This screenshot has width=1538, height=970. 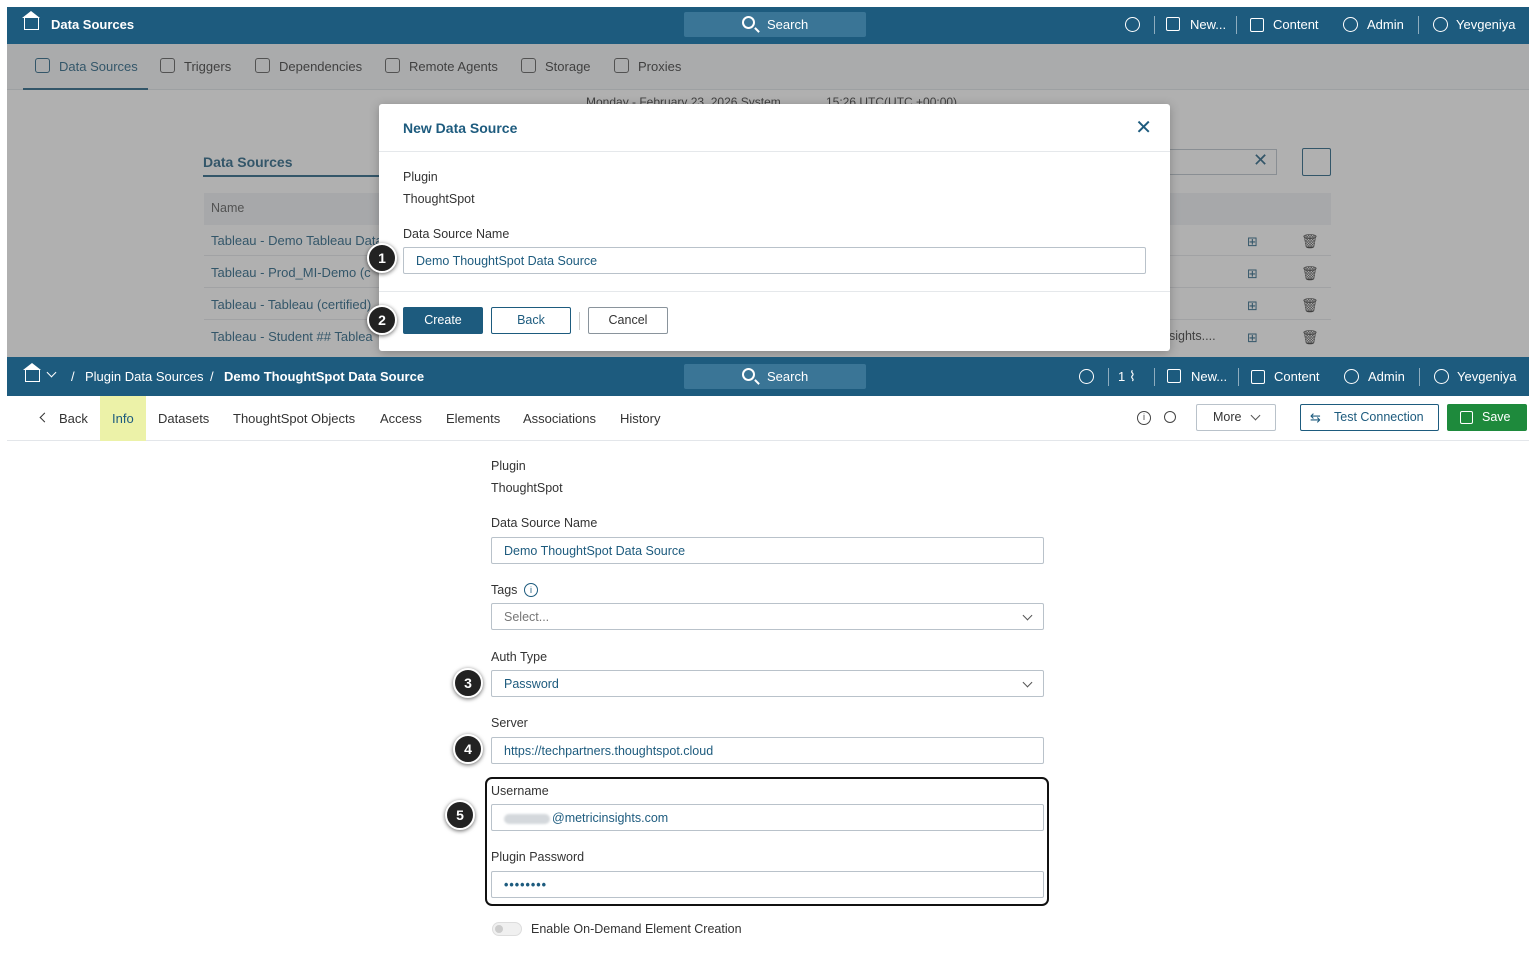 What do you see at coordinates (519, 657) in the screenshot?
I see `auth-type-label: Auth Type` at bounding box center [519, 657].